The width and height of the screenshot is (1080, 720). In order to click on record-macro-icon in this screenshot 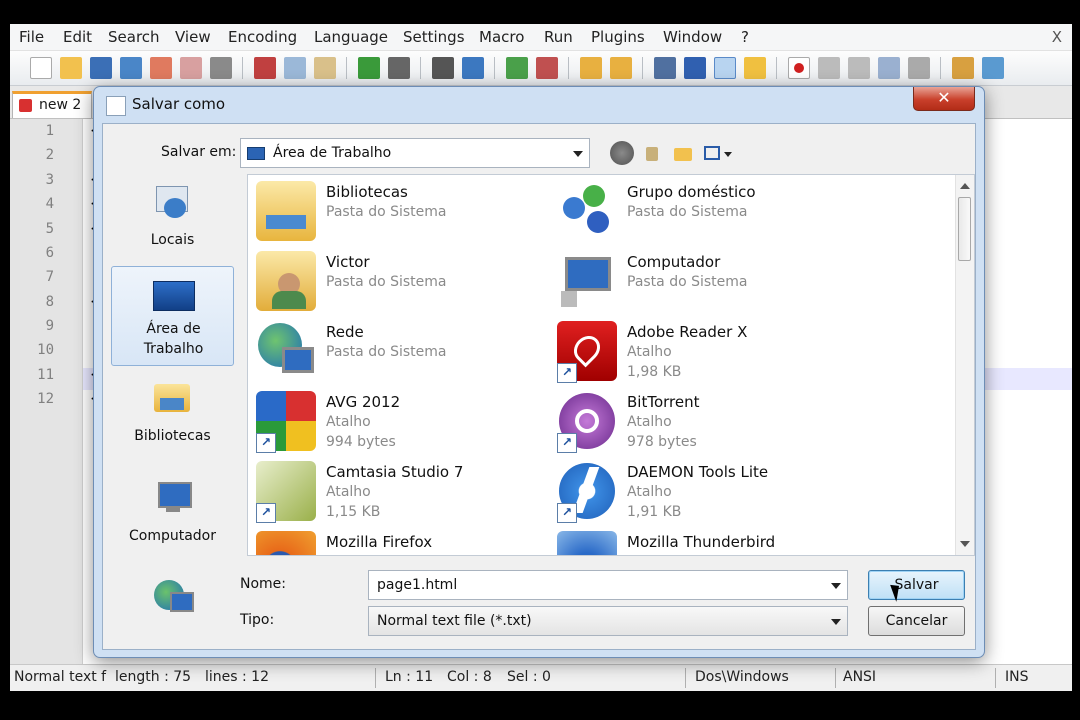, I will do `click(799, 68)`.